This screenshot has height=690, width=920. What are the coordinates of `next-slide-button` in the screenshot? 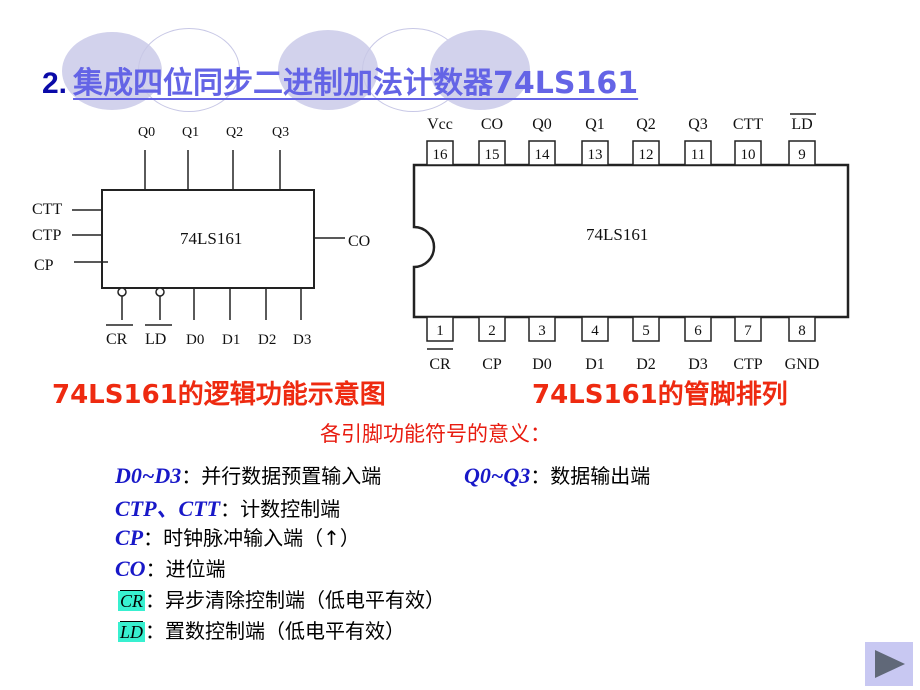 It's located at (889, 664).